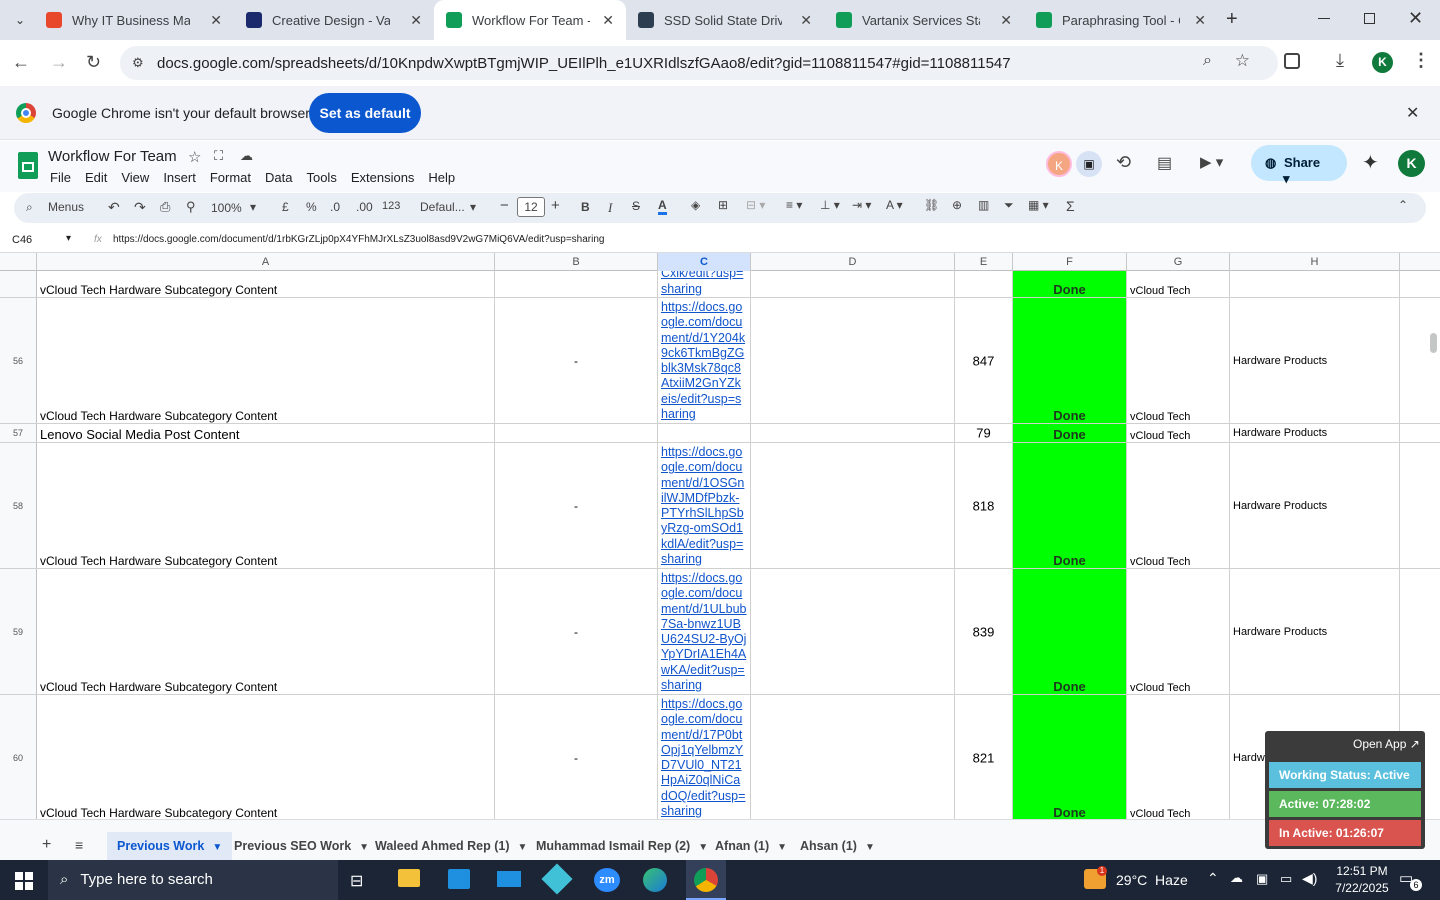 Image resolution: width=1440 pixels, height=900 pixels. What do you see at coordinates (451, 847) in the screenshot?
I see `sheet-tab: Waleed Ahmed Rep (1) ▼` at bounding box center [451, 847].